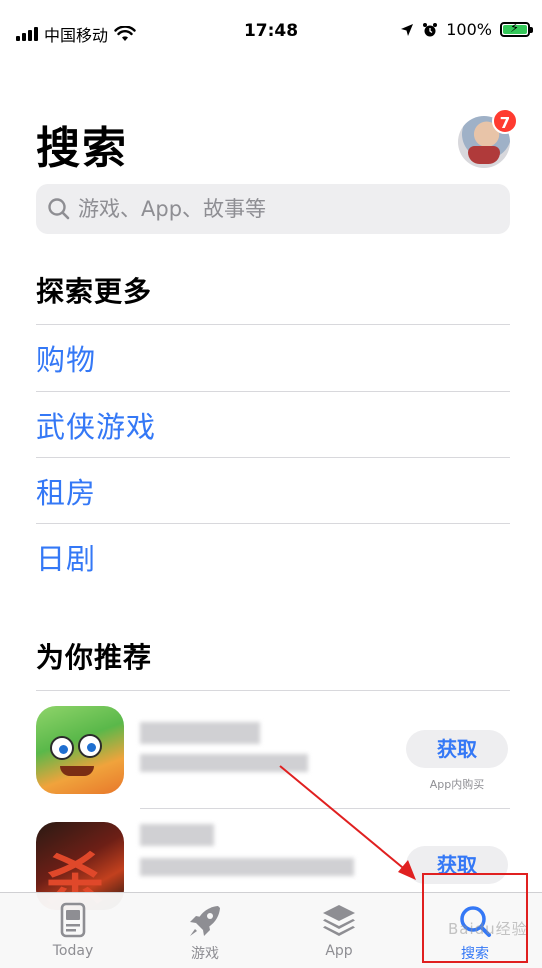  What do you see at coordinates (407, 29) in the screenshot?
I see `location-arrow-icon` at bounding box center [407, 29].